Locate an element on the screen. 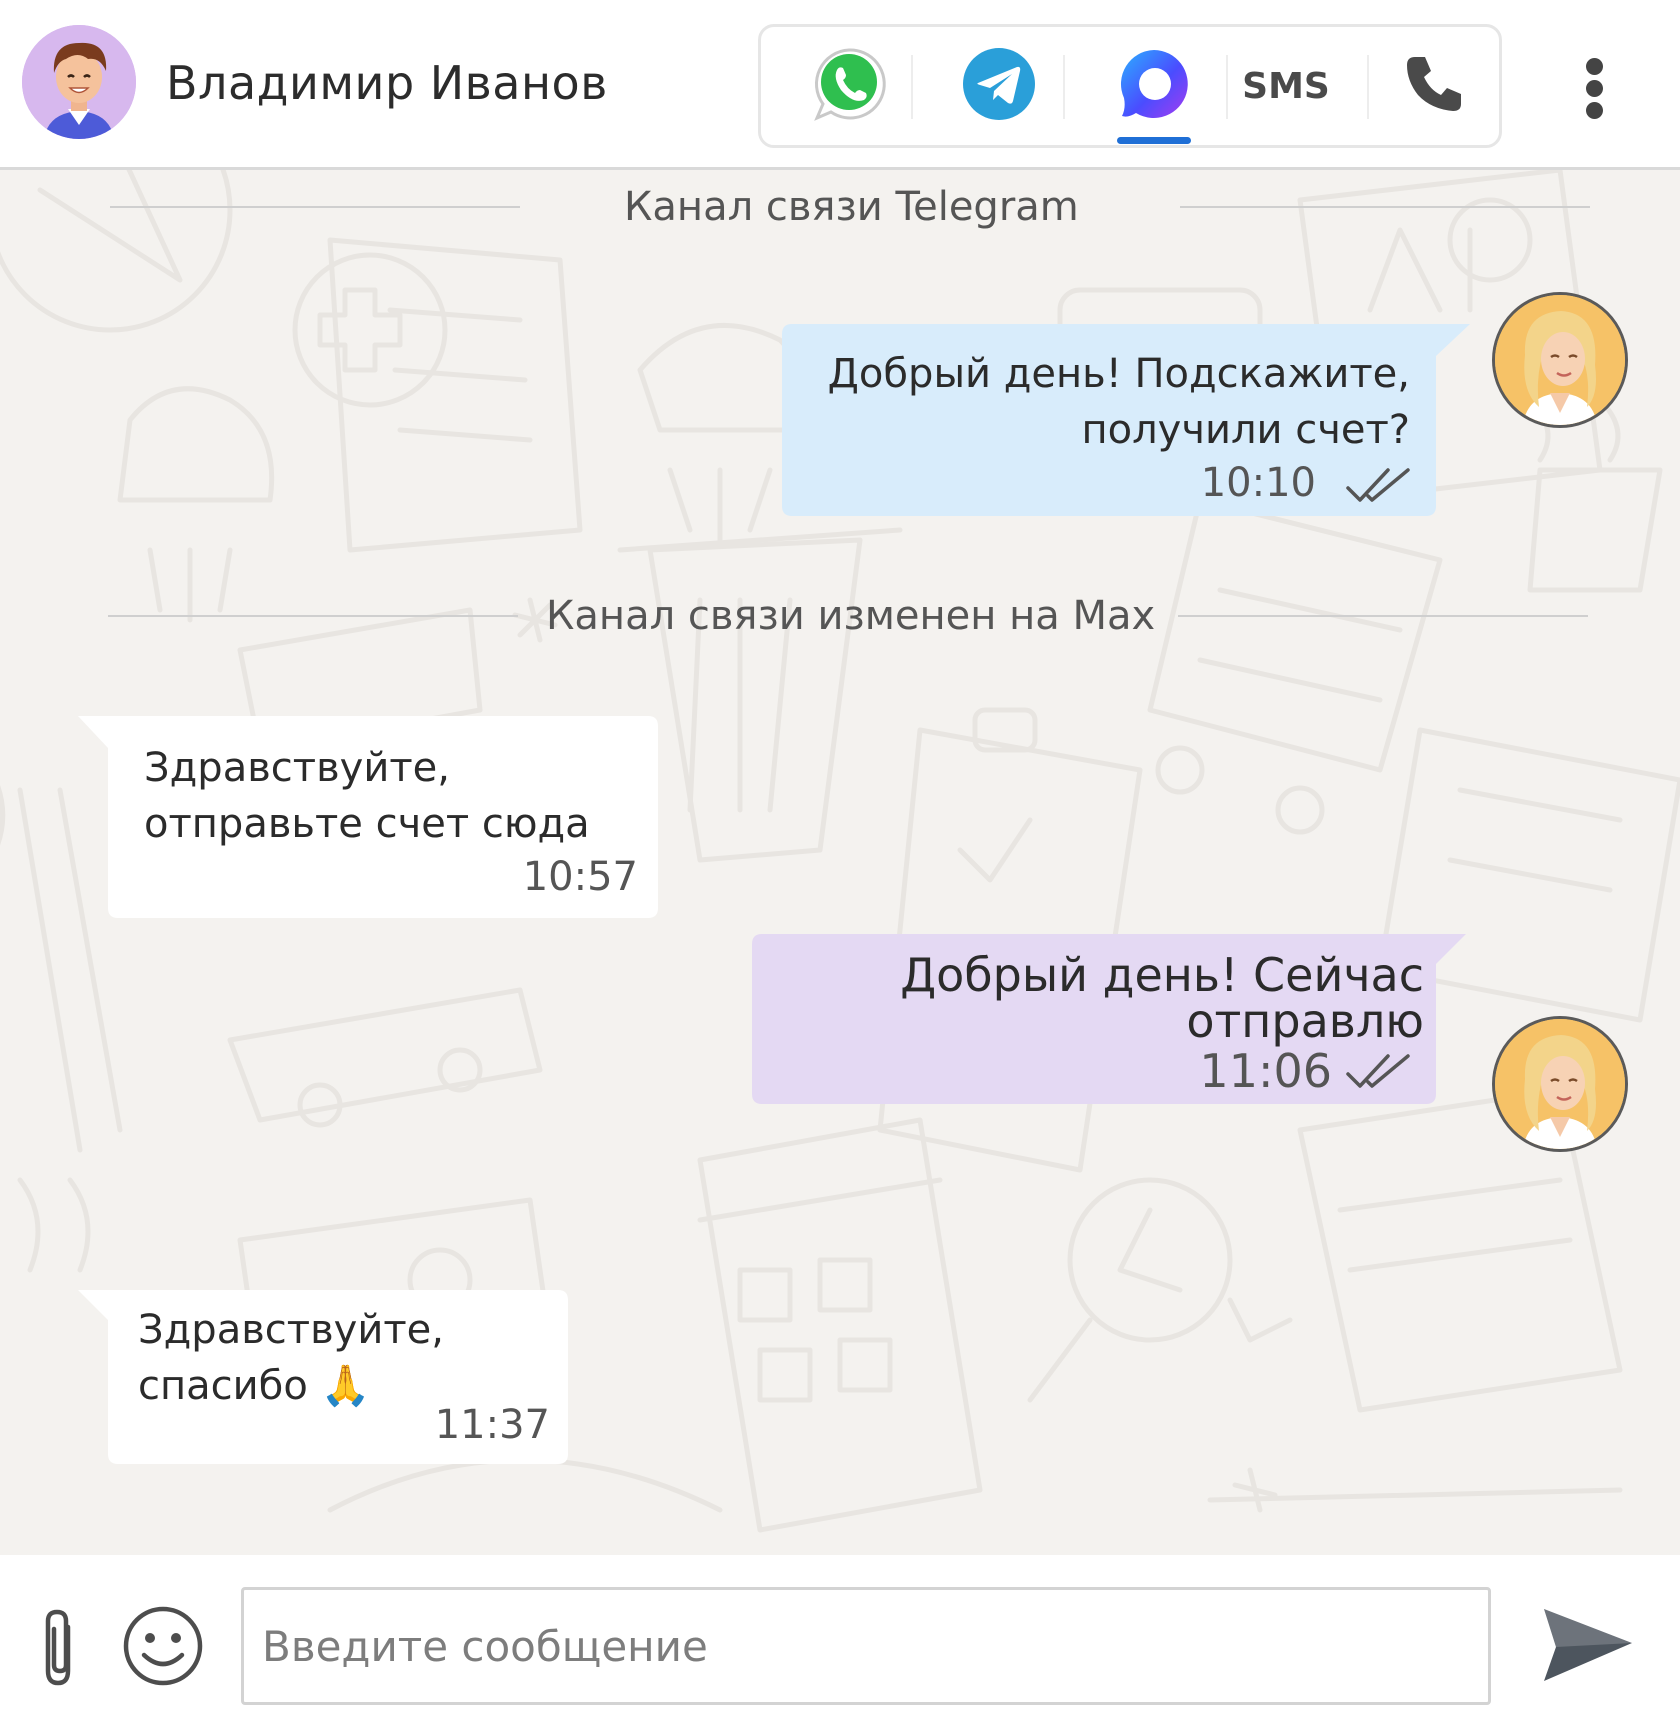  chat-header: Владимир Иванов SMS is located at coordinates (840, 85).